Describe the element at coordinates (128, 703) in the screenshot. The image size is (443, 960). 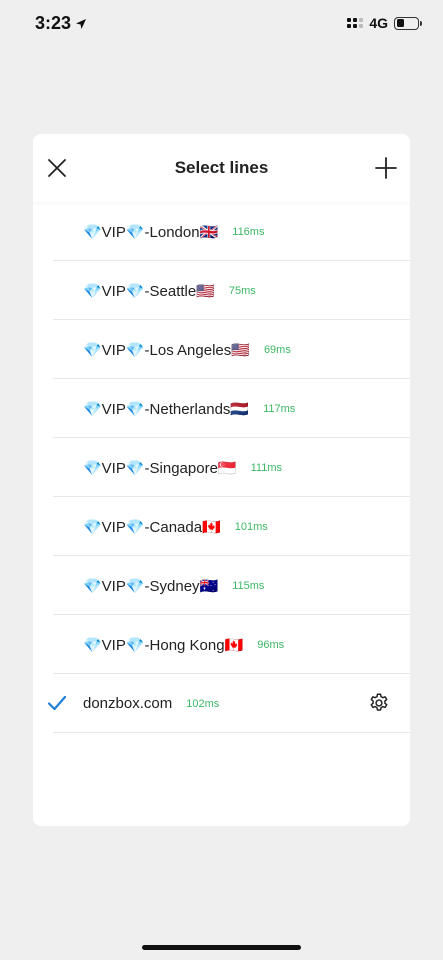
I see `line-name: donzbox.com` at that location.